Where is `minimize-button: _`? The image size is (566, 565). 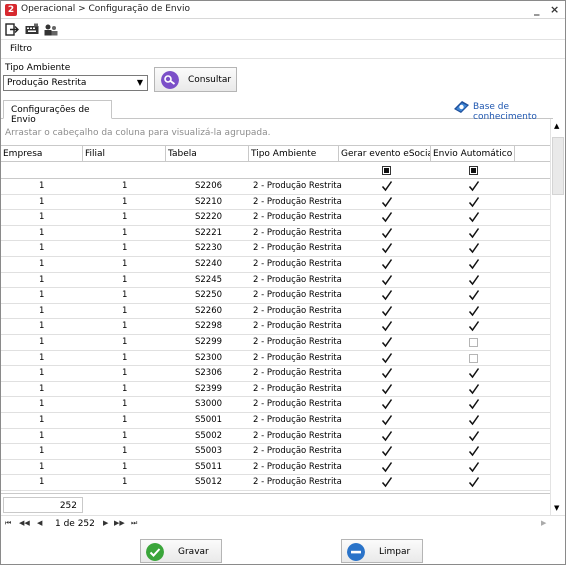
minimize-button: _ is located at coordinates (537, 9).